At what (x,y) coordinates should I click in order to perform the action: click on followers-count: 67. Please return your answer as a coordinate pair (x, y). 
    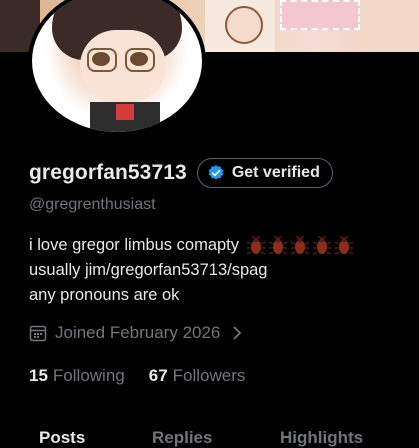
    Looking at the image, I should click on (158, 375).